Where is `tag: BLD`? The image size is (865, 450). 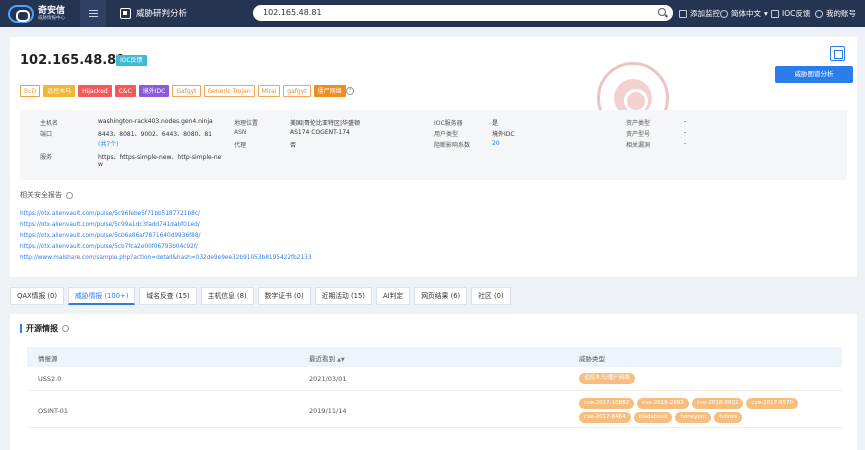
tag: BLD is located at coordinates (30, 91).